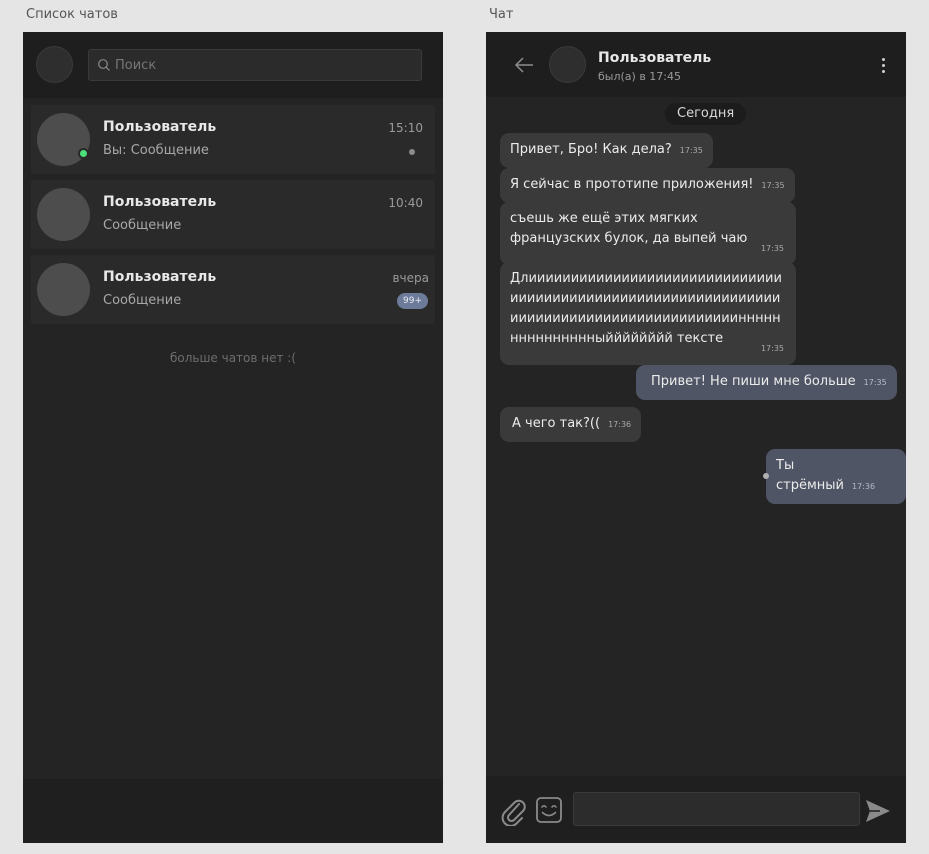  I want to click on message-incoming: Я сейчас в прототипе приложения! 17:35, so click(647, 185).